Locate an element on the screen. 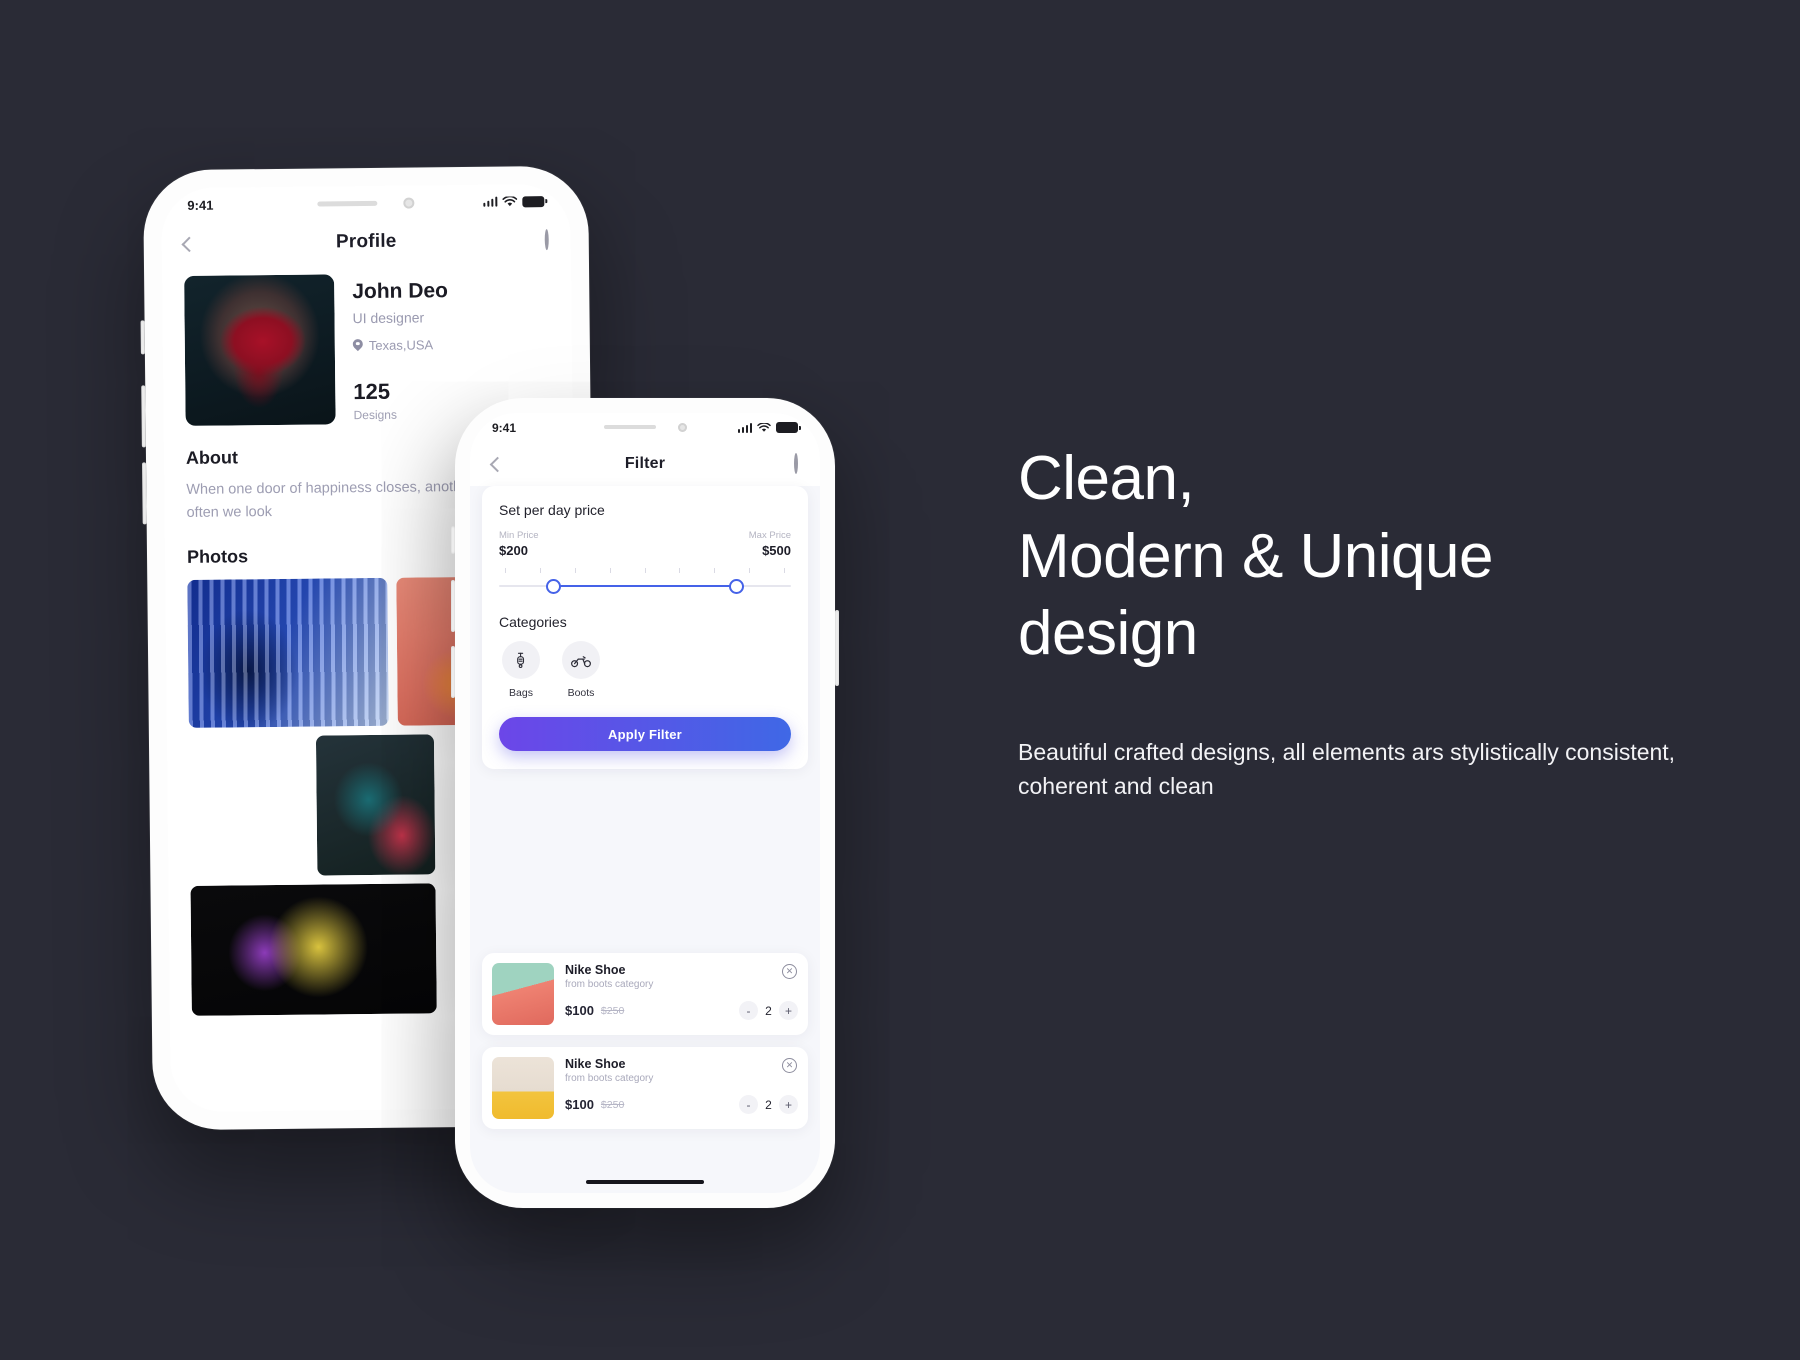 This screenshot has width=1800, height=1360. headline-line-2: Modern & Unique is located at coordinates (1256, 556).